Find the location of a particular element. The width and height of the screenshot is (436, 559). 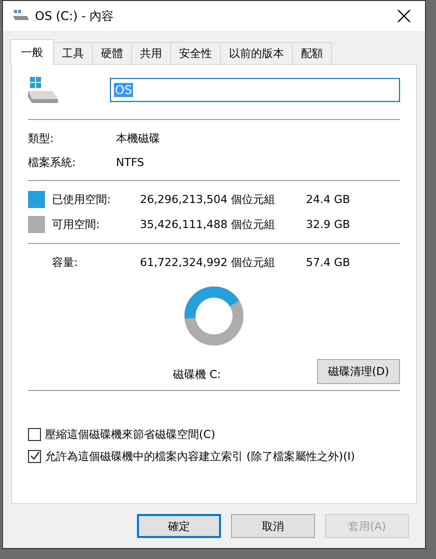

size-value: 32.9 GB is located at coordinates (329, 224).